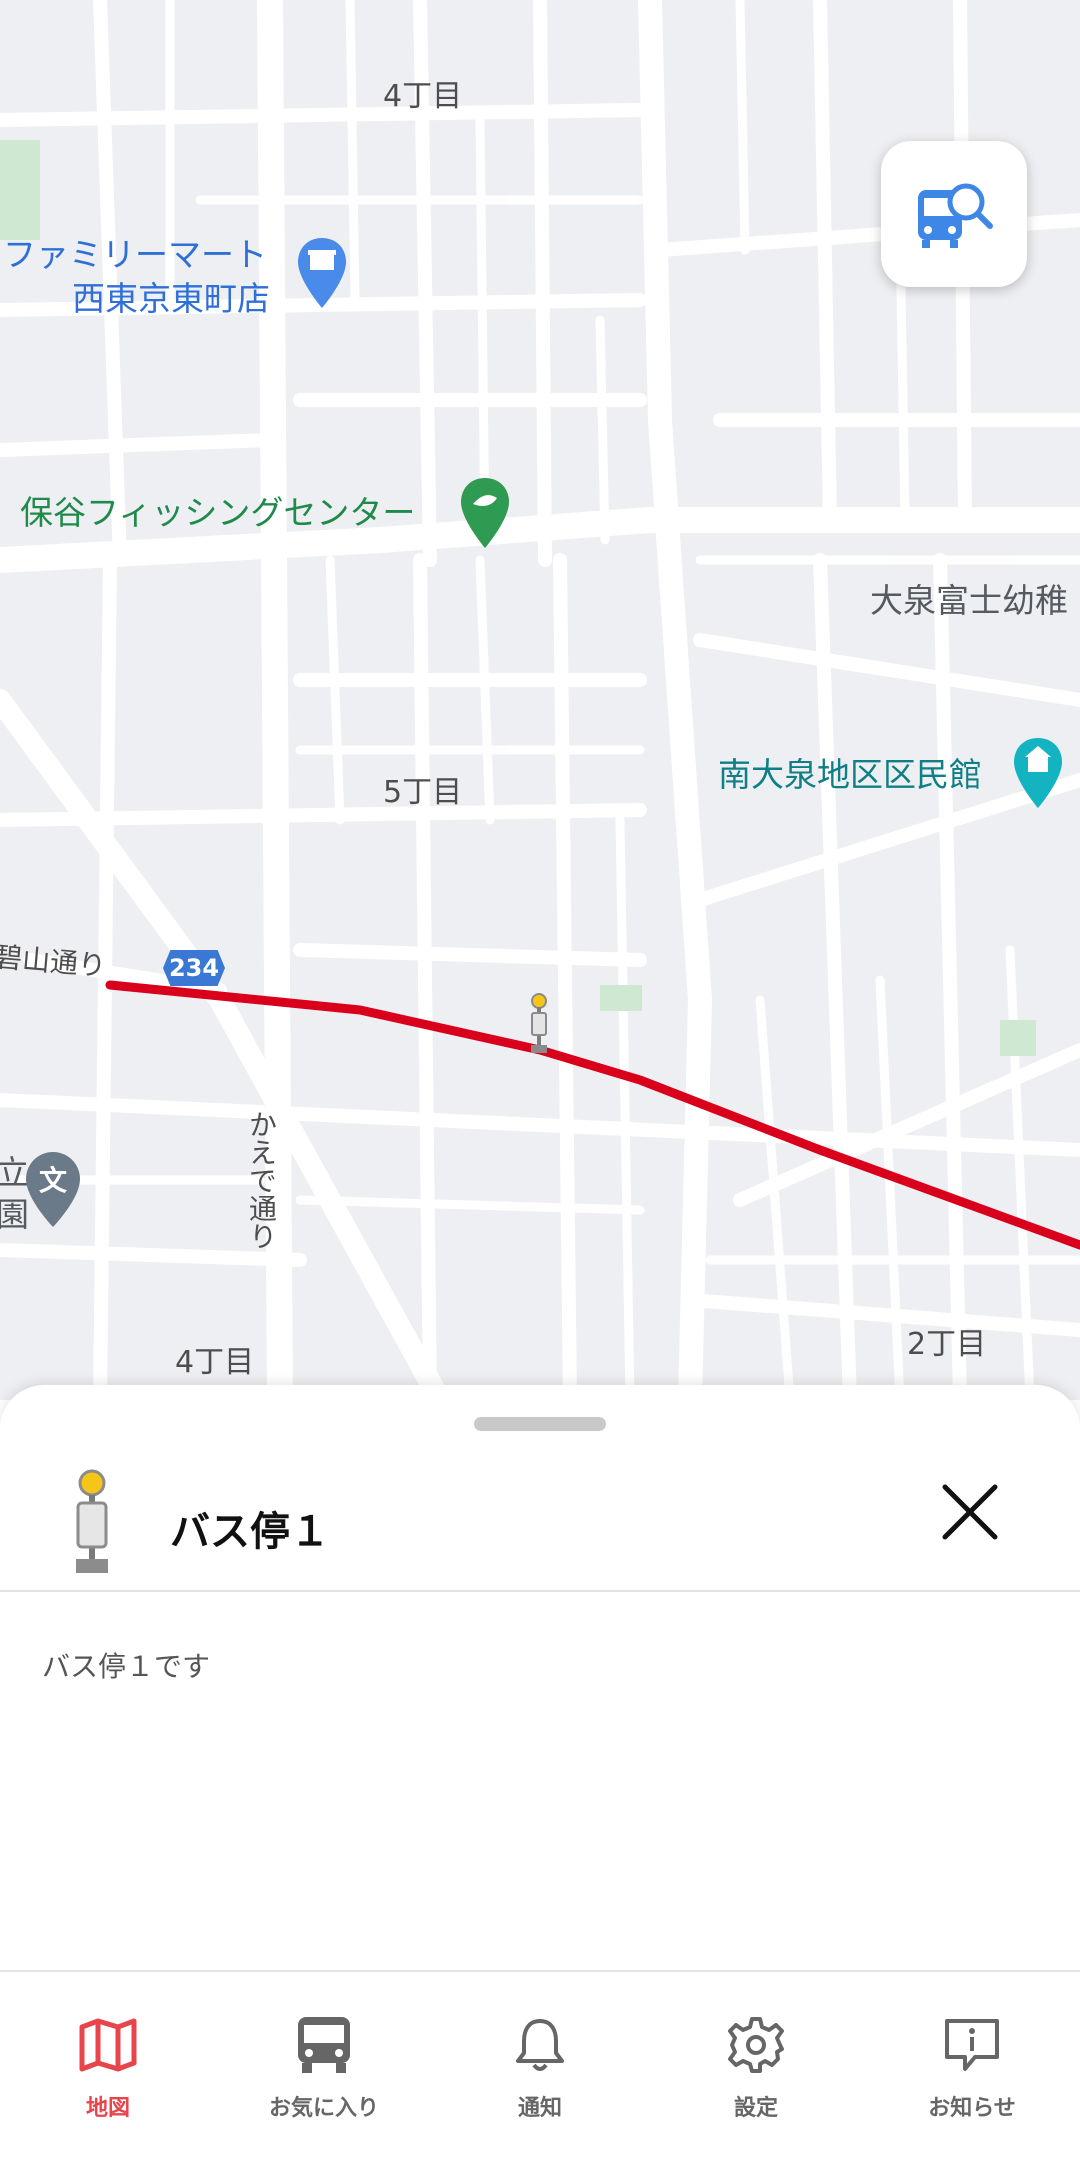  Describe the element at coordinates (485, 514) in the screenshot. I see `fishing-pin-icon` at that location.